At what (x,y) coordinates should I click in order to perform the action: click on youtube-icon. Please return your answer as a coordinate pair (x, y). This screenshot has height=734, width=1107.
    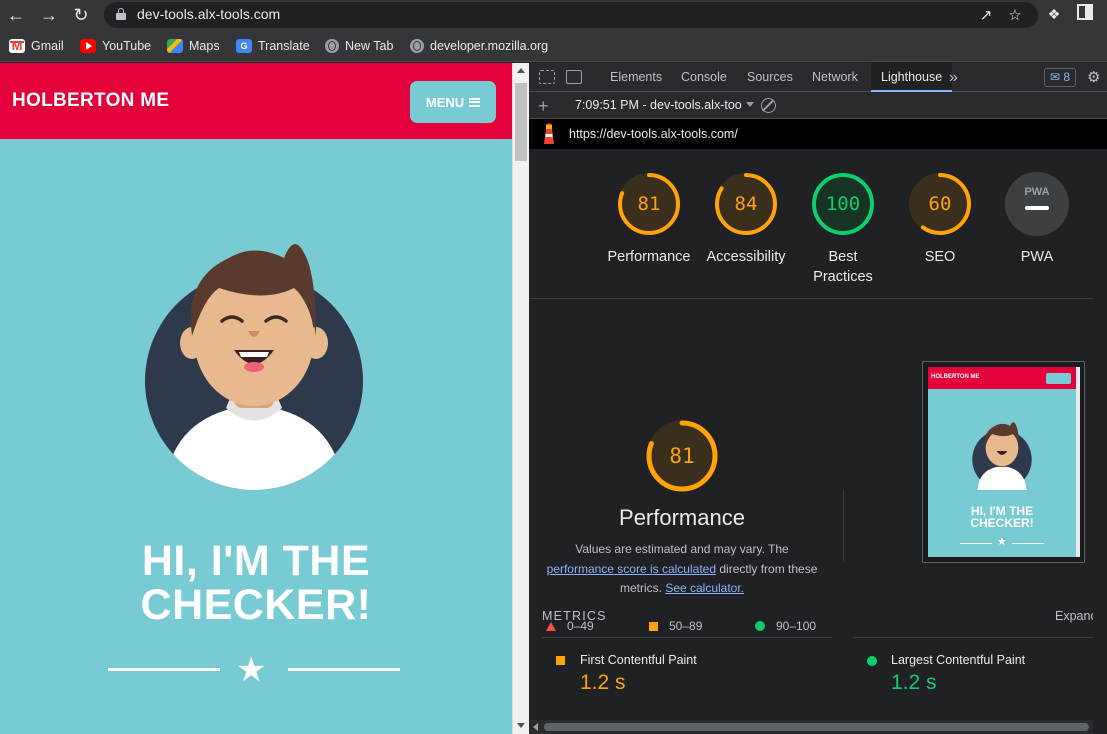
    Looking at the image, I should click on (88, 46).